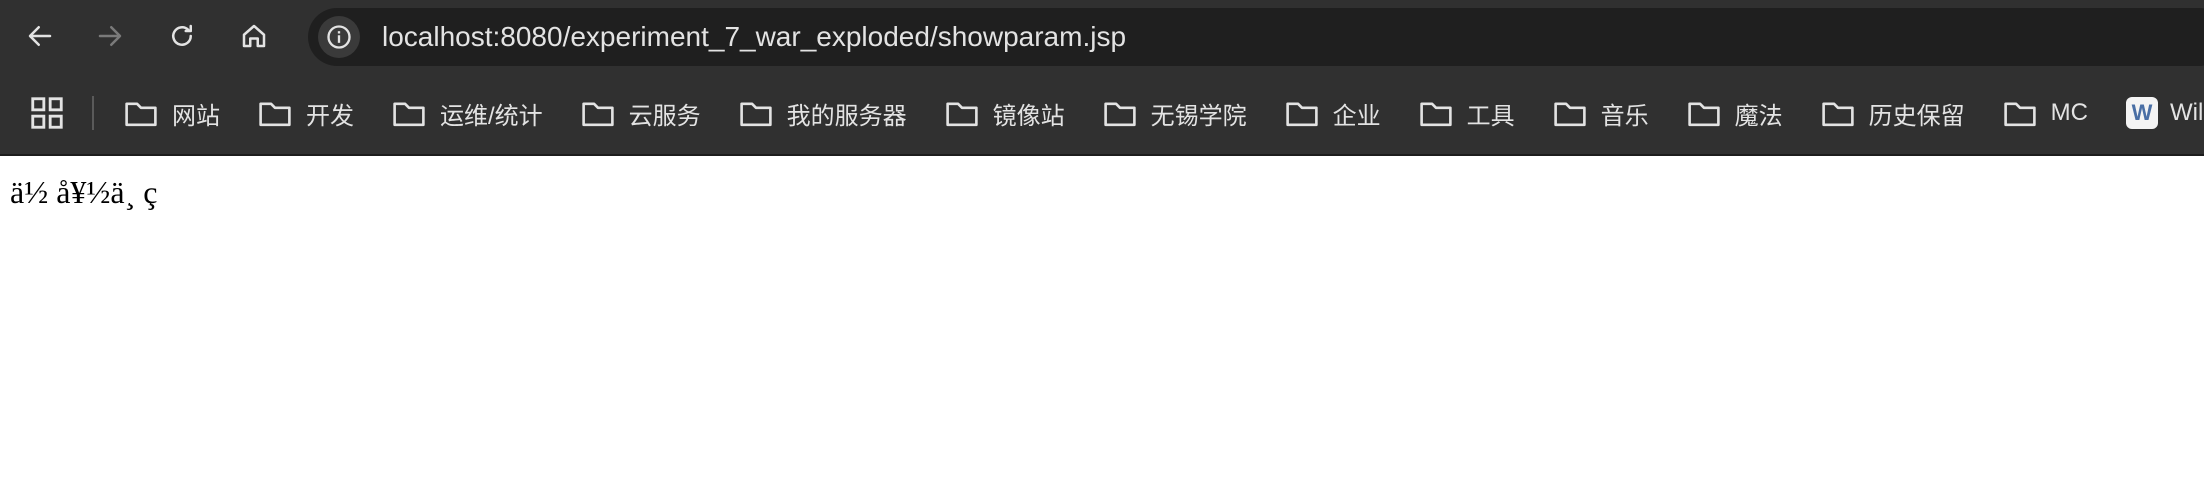 This screenshot has width=2204, height=480. Describe the element at coordinates (93, 113) in the screenshot. I see `bookmarks-separator` at that location.